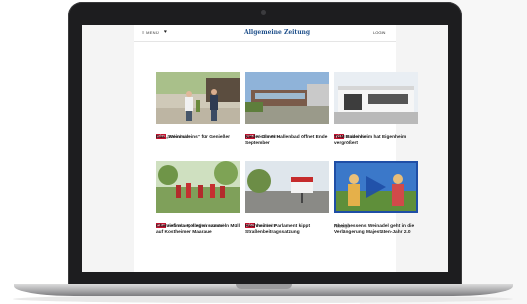 Image resolution: width=527 pixels, height=304 pixels. Describe the element at coordinates (143, 32) in the screenshot. I see `hamburger-icon: ≡` at that location.